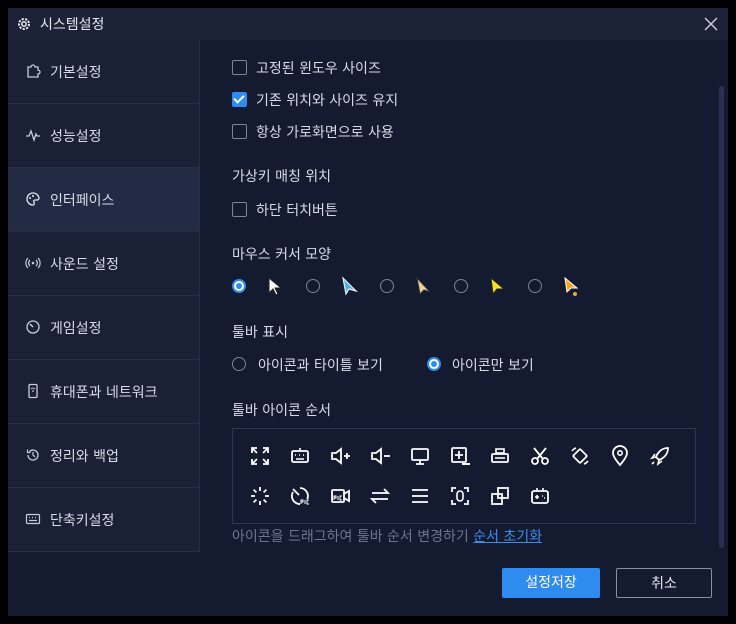 The width and height of the screenshot is (736, 624). What do you see at coordinates (540, 456) in the screenshot?
I see `scissors-icon` at bounding box center [540, 456].